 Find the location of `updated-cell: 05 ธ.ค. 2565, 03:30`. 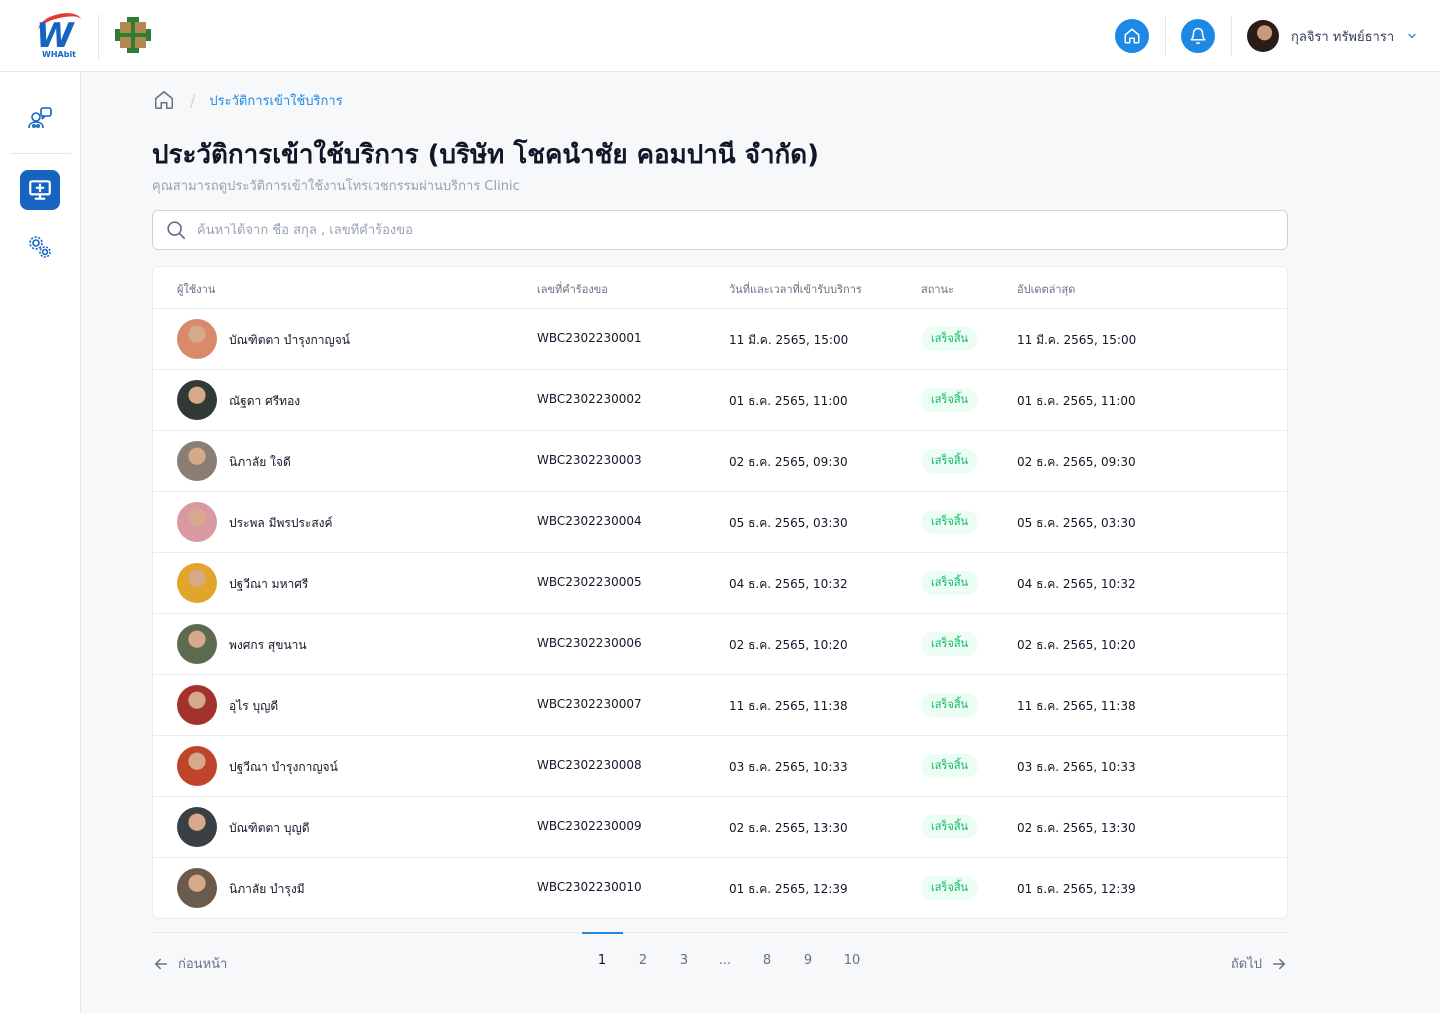

updated-cell: 05 ธ.ค. 2565, 03:30 is located at coordinates (1076, 523).